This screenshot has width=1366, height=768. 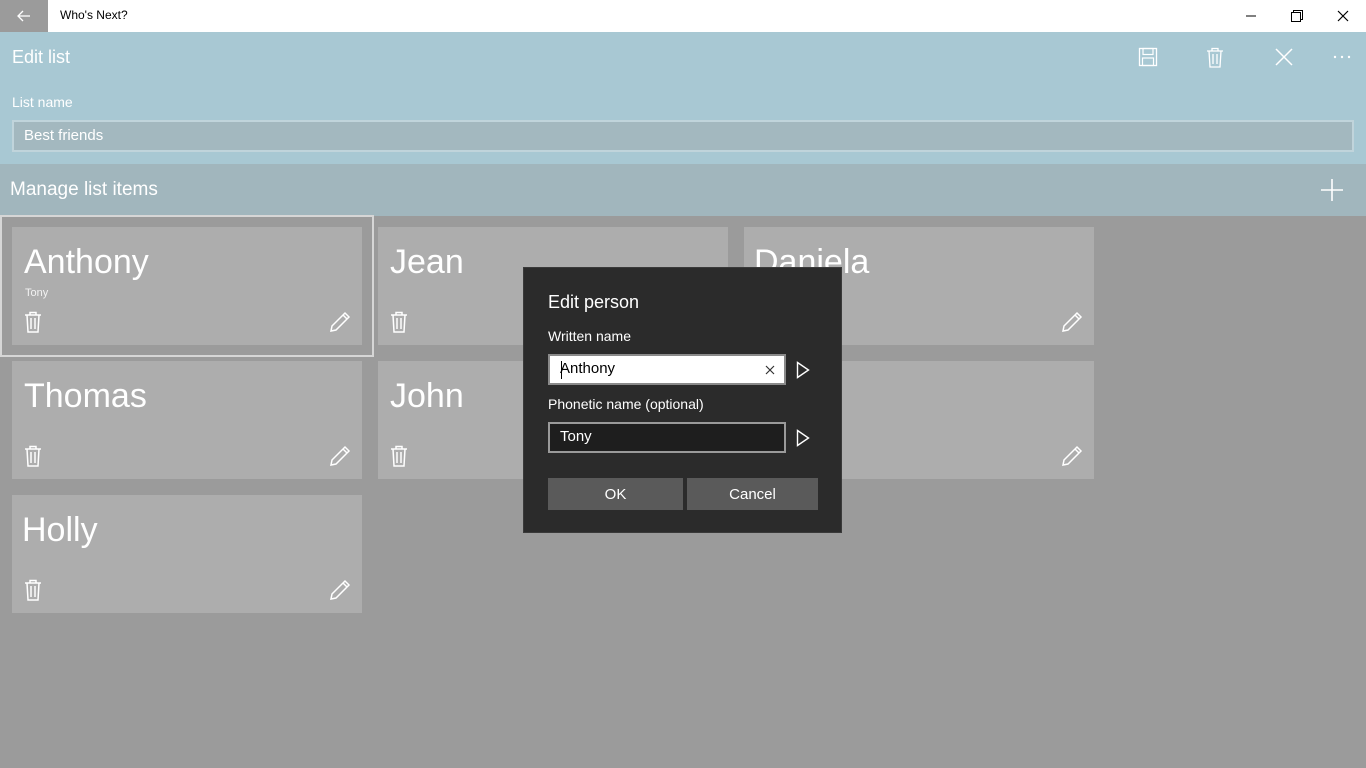 I want to click on dialog-title: Edit person, so click(x=594, y=302).